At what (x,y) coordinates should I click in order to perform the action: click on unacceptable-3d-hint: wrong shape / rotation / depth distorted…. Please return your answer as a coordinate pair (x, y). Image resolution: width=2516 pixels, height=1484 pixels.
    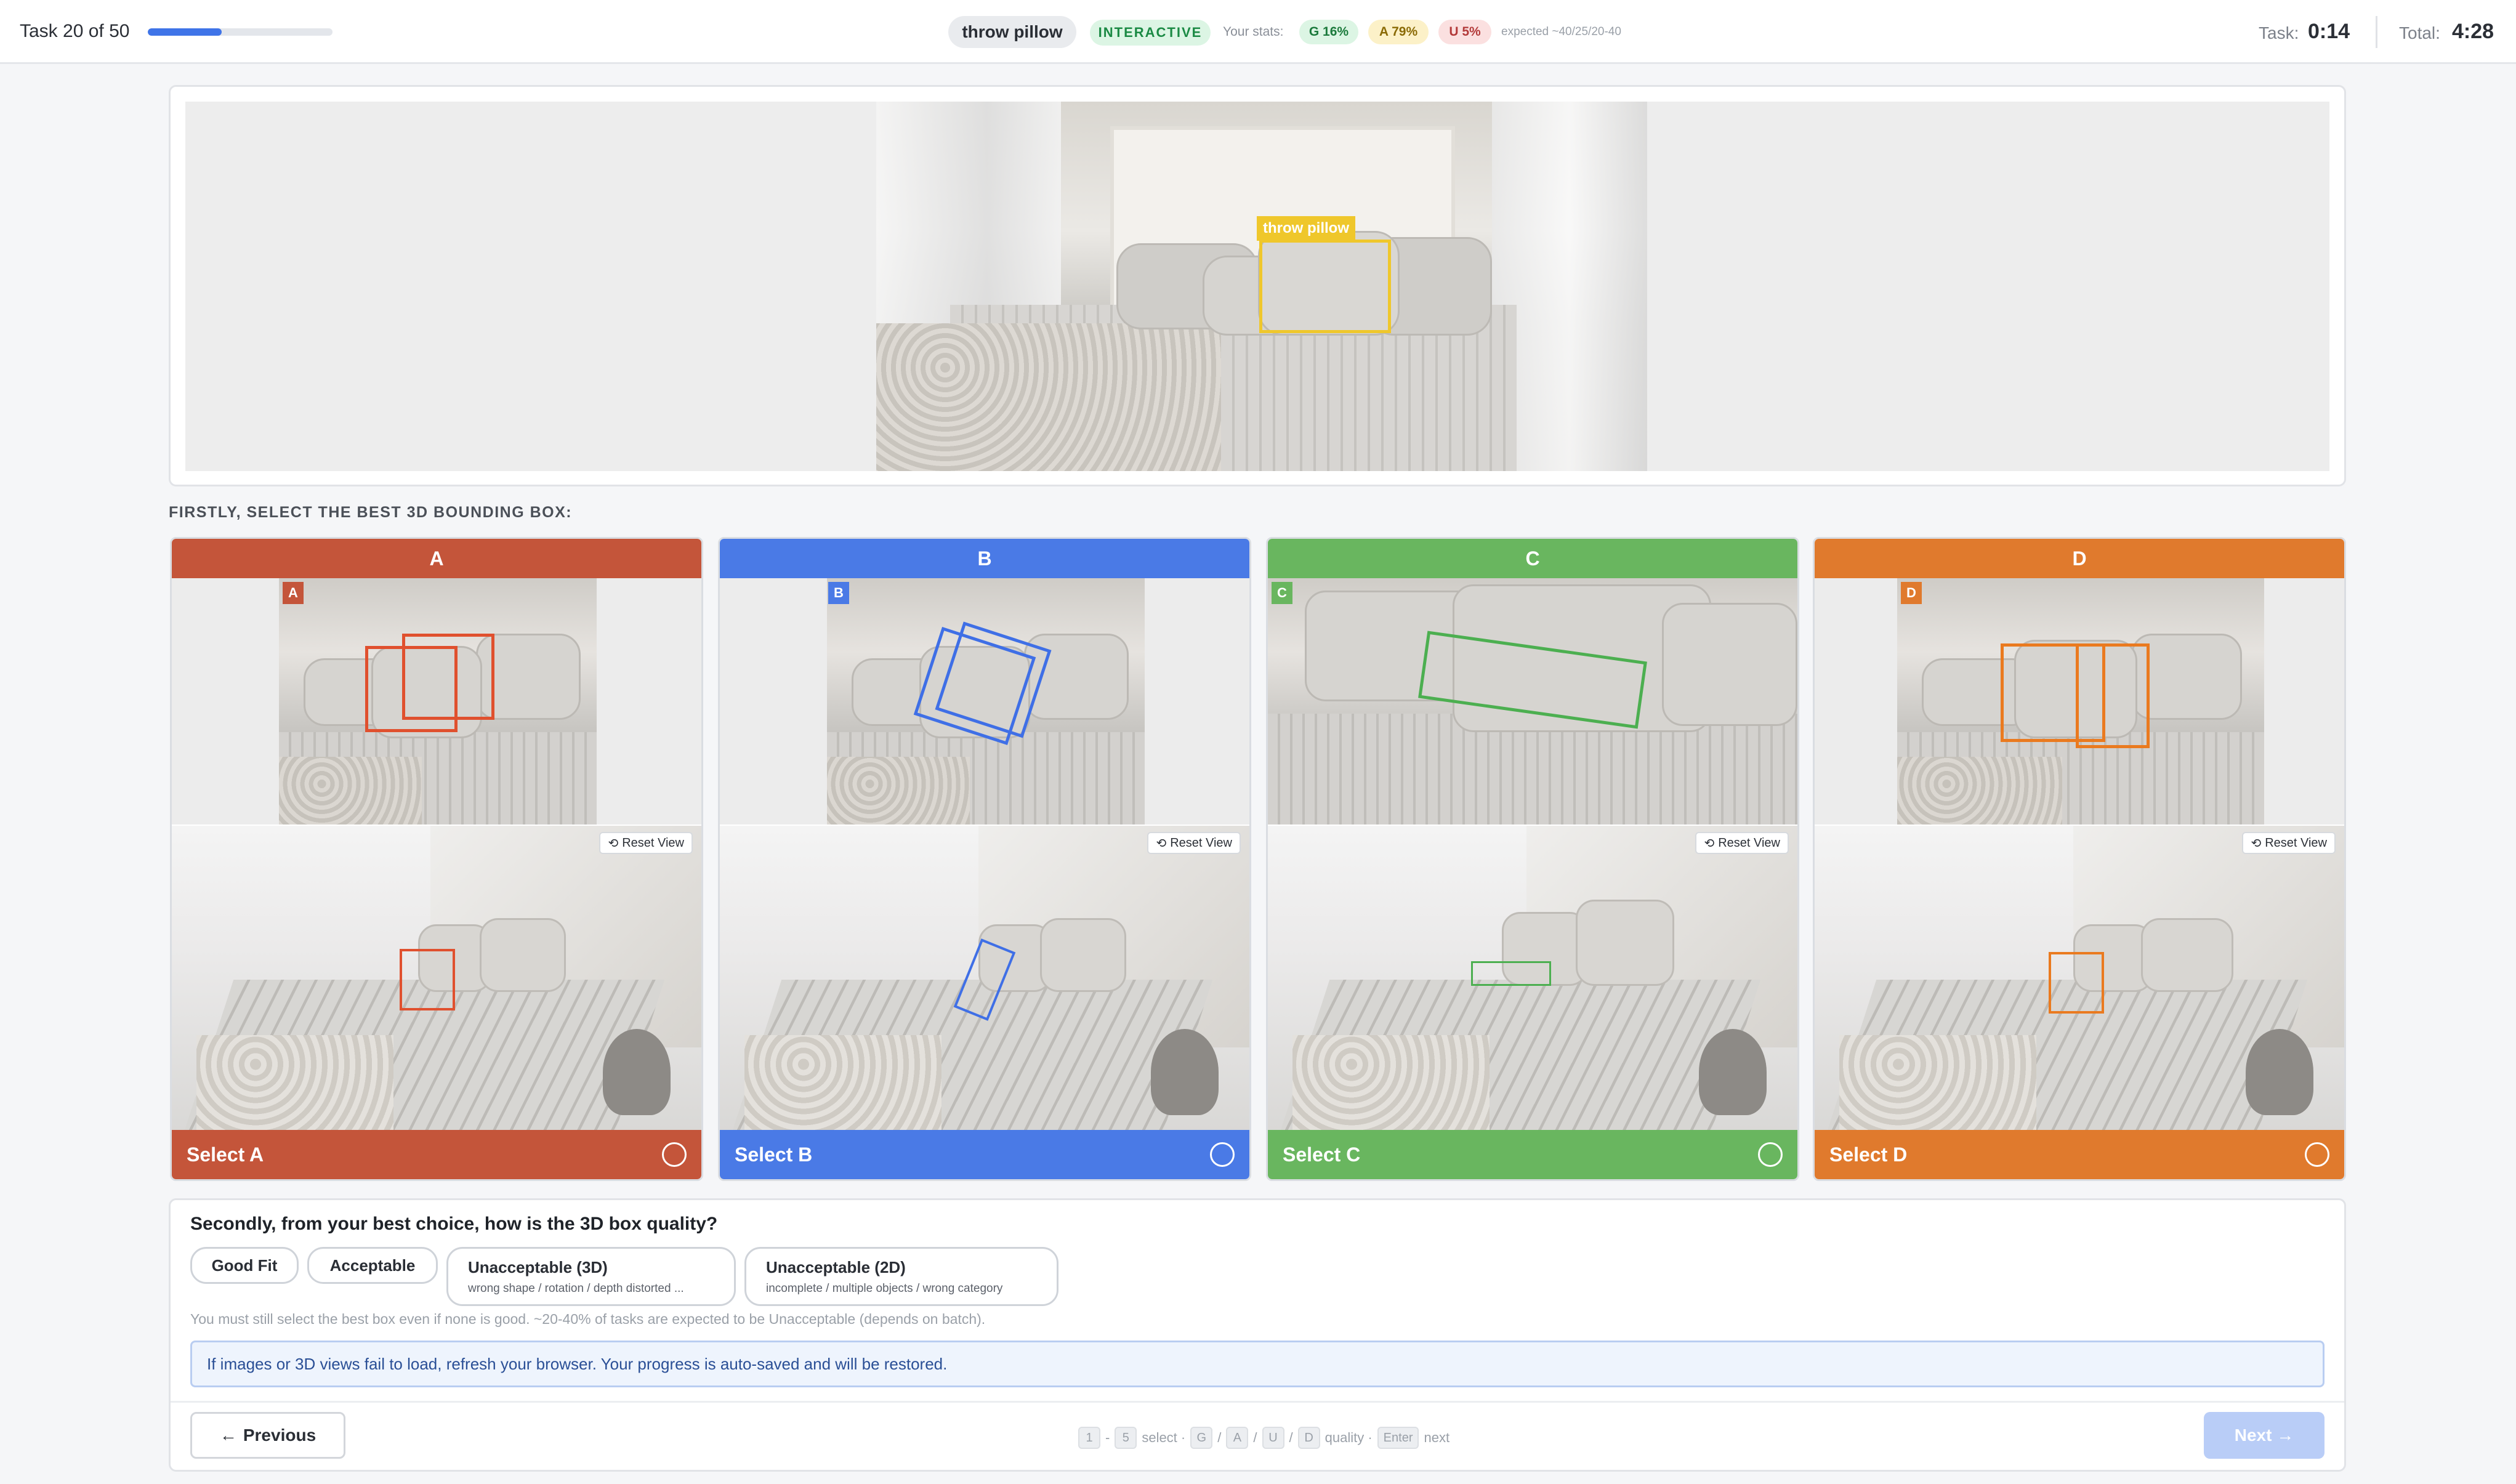
    Looking at the image, I should click on (576, 1288).